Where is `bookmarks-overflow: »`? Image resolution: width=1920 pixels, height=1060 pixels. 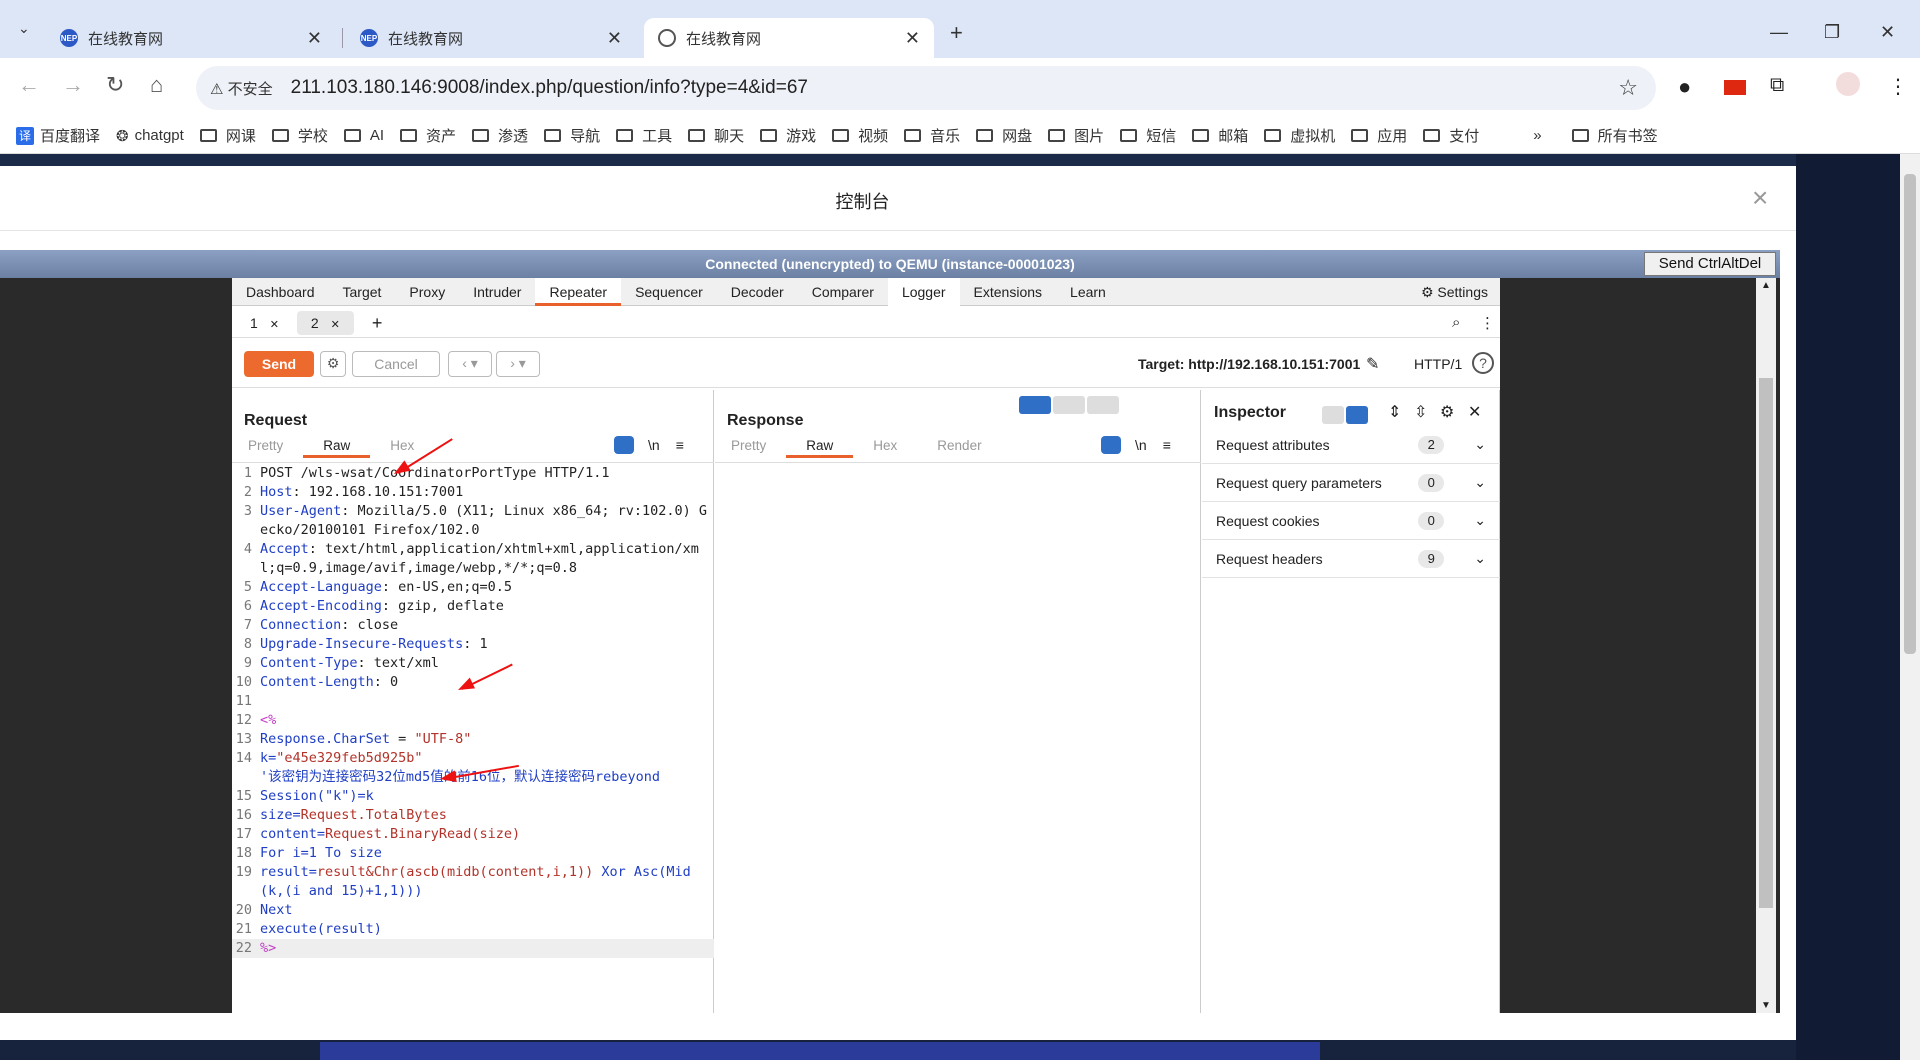
bookmarks-overflow: » is located at coordinates (1537, 135).